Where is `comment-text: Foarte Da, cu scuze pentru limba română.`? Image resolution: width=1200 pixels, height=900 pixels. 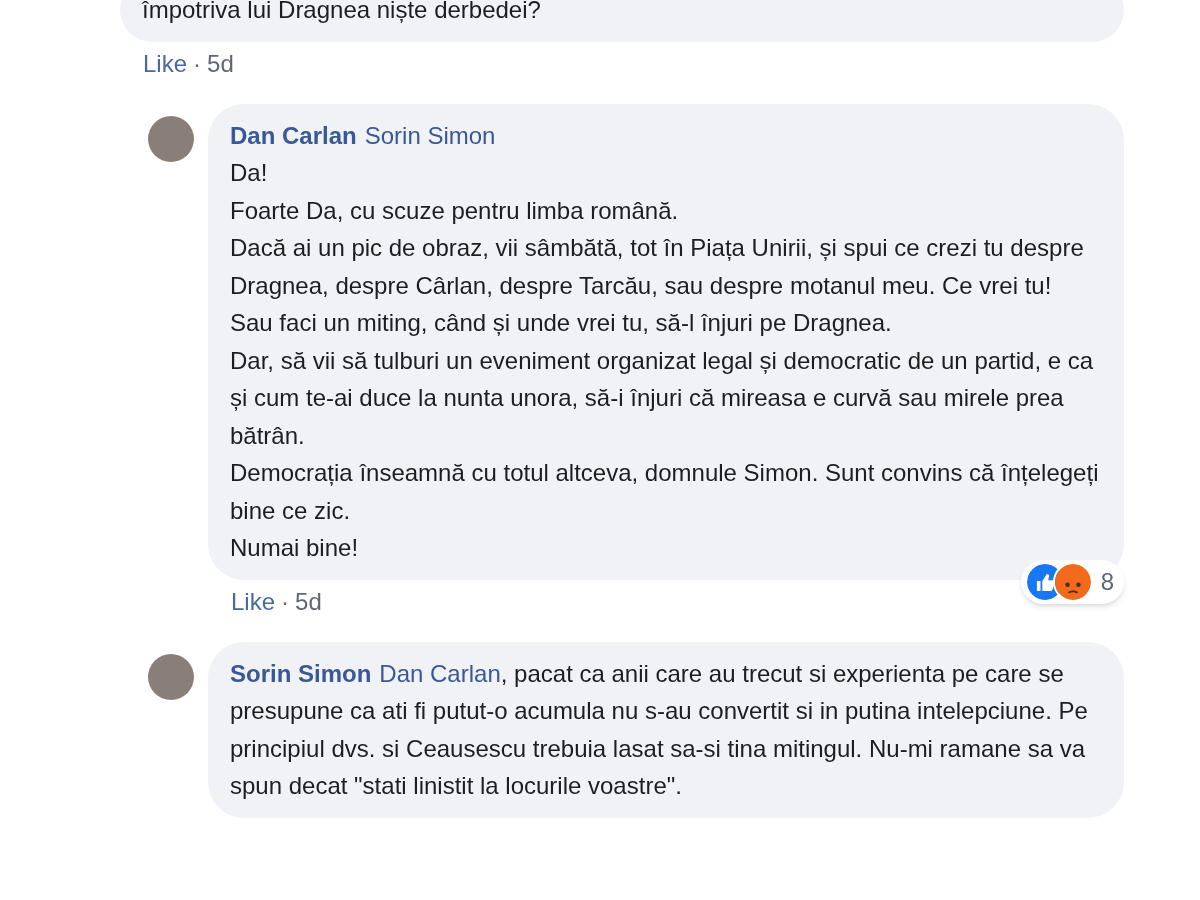
comment-text: Foarte Da, cu scuze pentru limba română. is located at coordinates (455, 210).